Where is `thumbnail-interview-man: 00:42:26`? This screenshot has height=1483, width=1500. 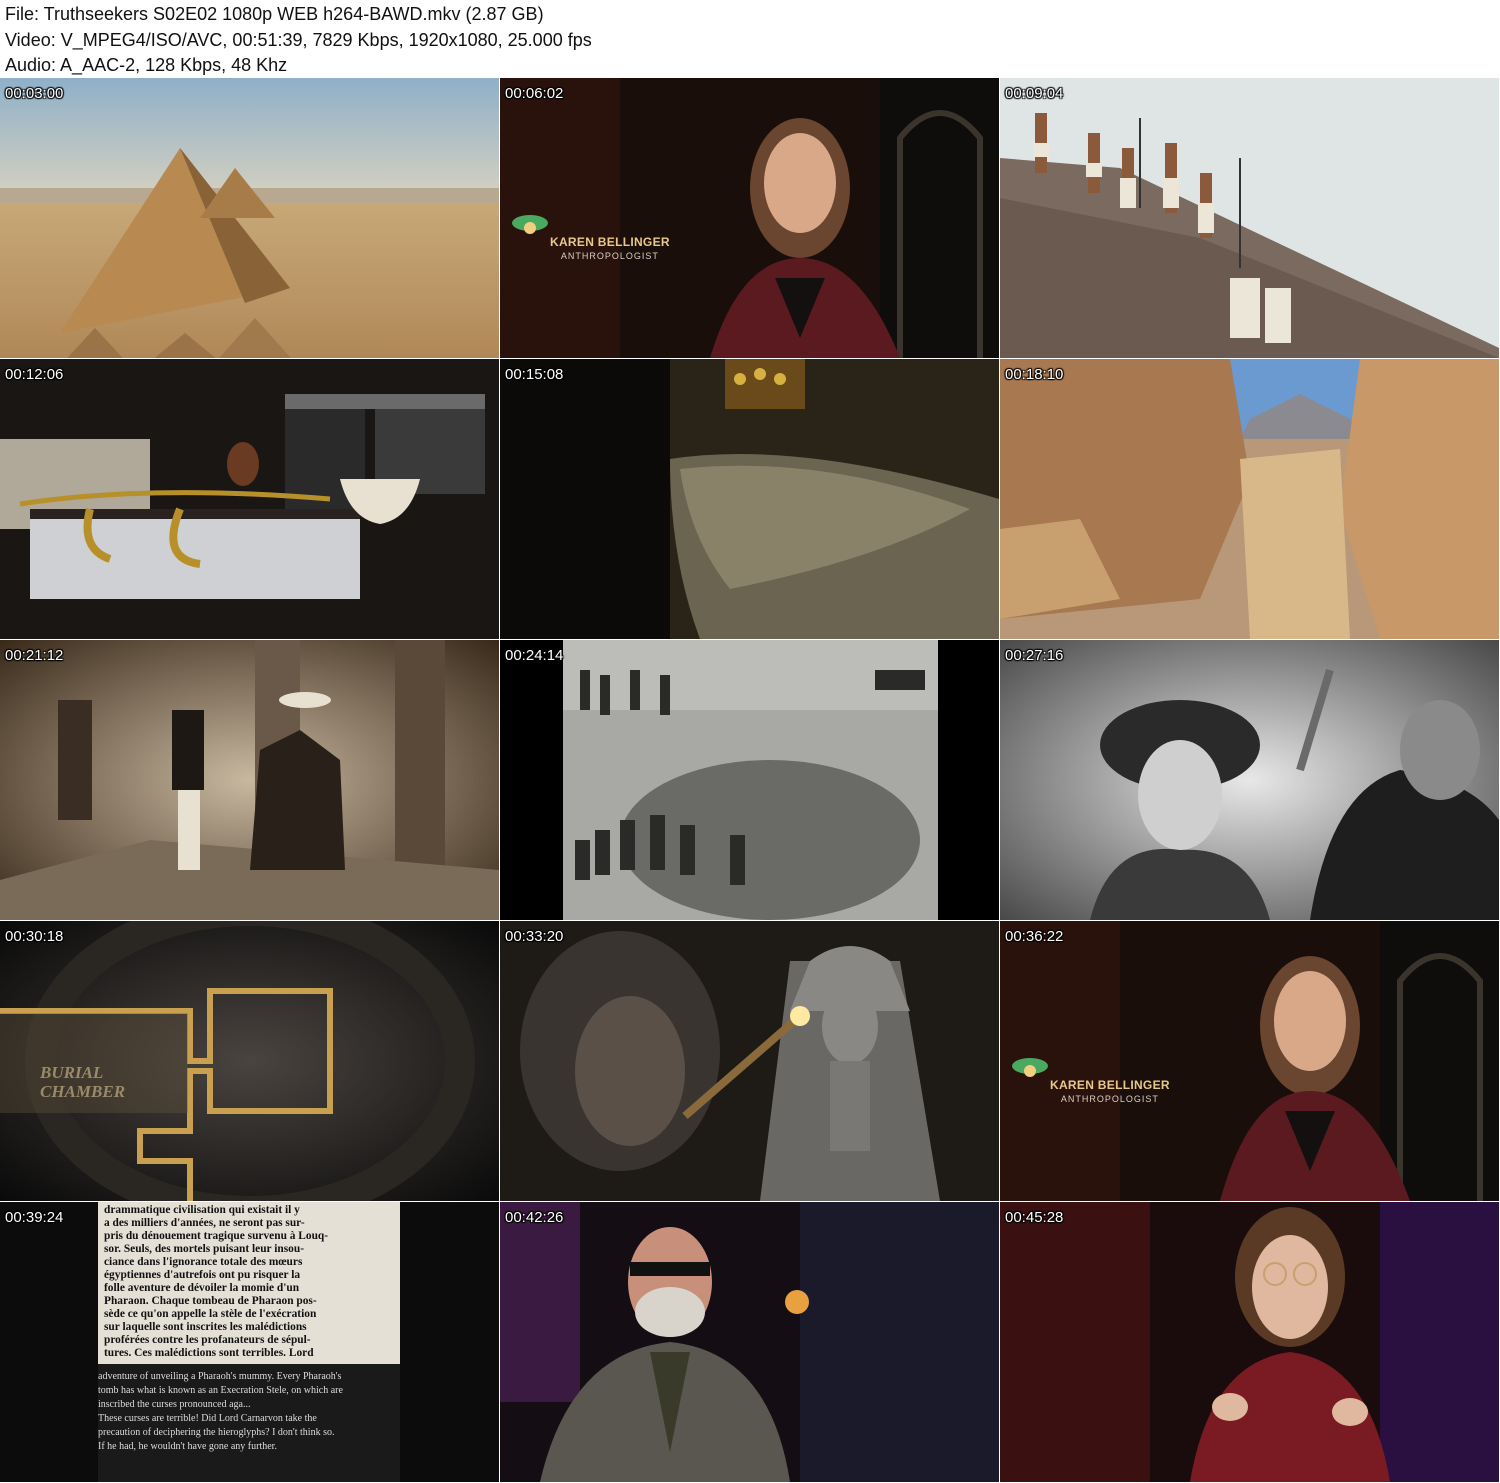
thumbnail-interview-man: 00:42:26 is located at coordinates (749, 1342).